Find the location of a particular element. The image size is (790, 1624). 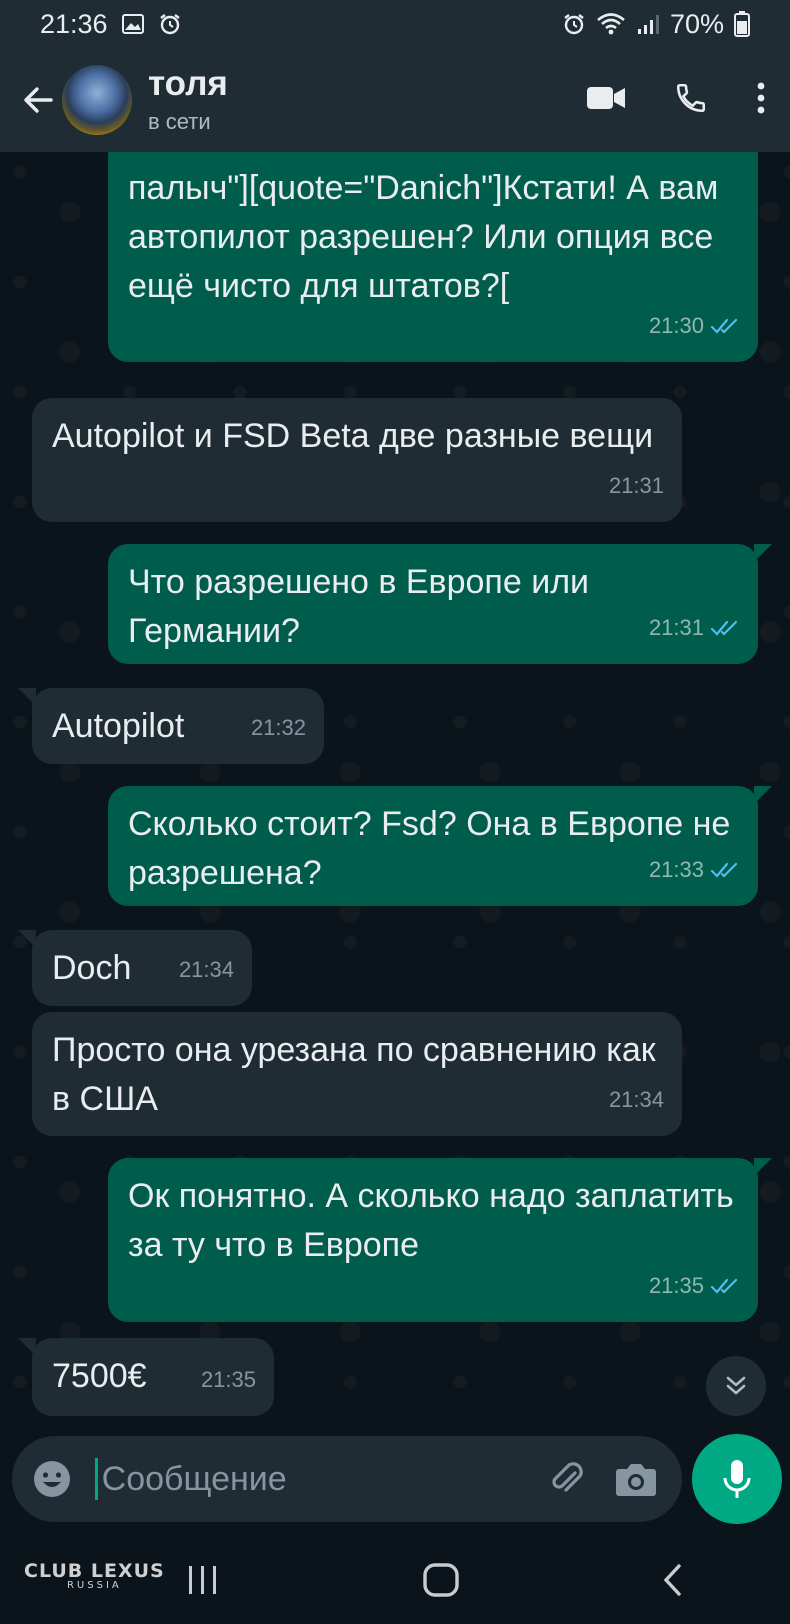

watermark-line1: CLUB LEXUS is located at coordinates (94, 1571).